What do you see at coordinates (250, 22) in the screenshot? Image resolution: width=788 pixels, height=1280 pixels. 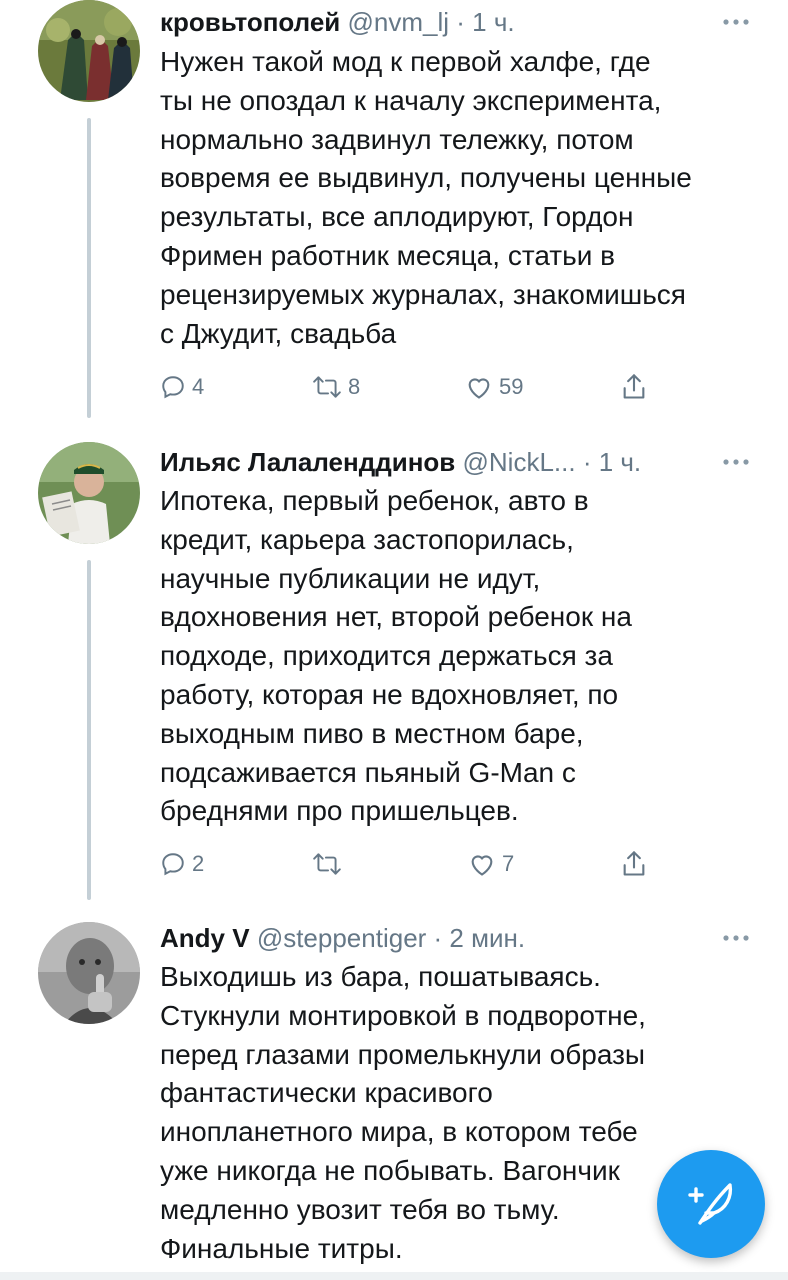 I see `author-name: кровьтополей` at bounding box center [250, 22].